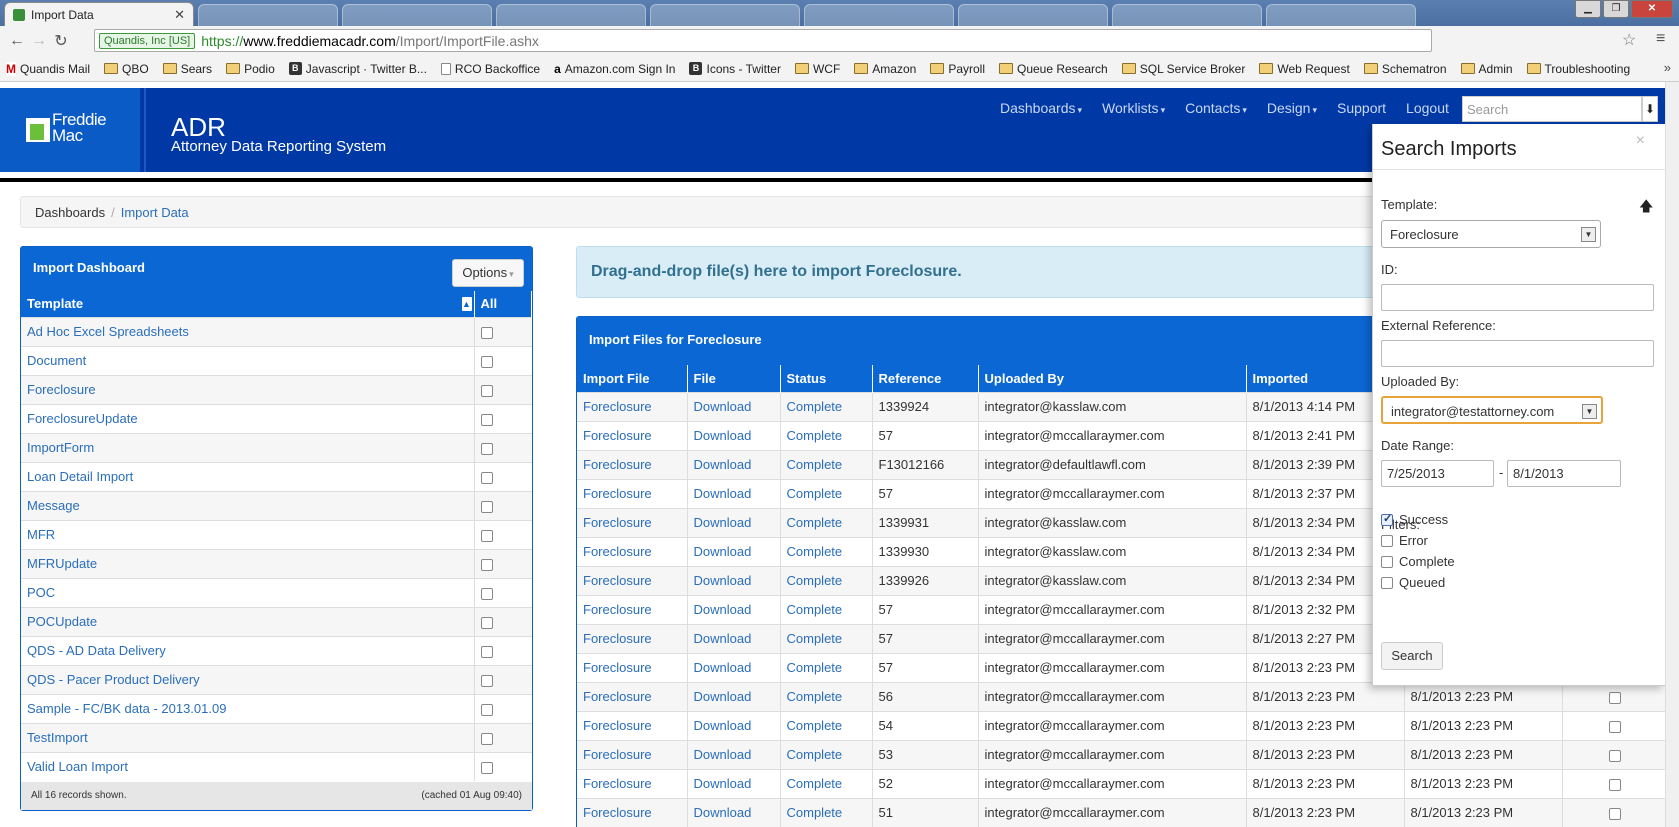  Describe the element at coordinates (248, 592) in the screenshot. I see `template-link: POC` at that location.